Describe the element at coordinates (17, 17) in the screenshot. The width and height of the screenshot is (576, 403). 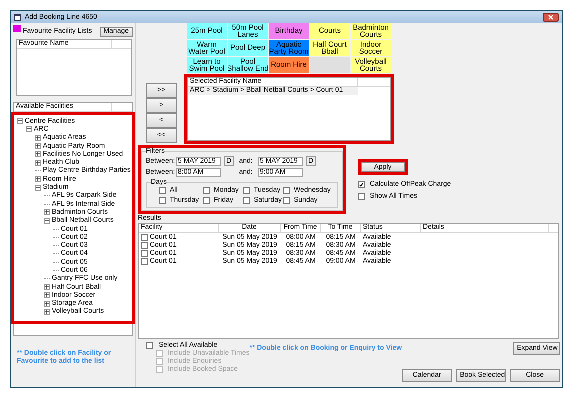
I see `window-icon` at that location.